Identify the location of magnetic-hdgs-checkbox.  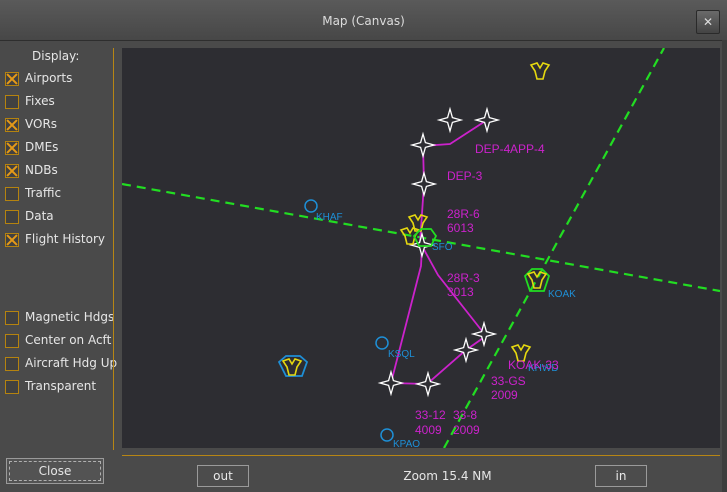
(12, 318).